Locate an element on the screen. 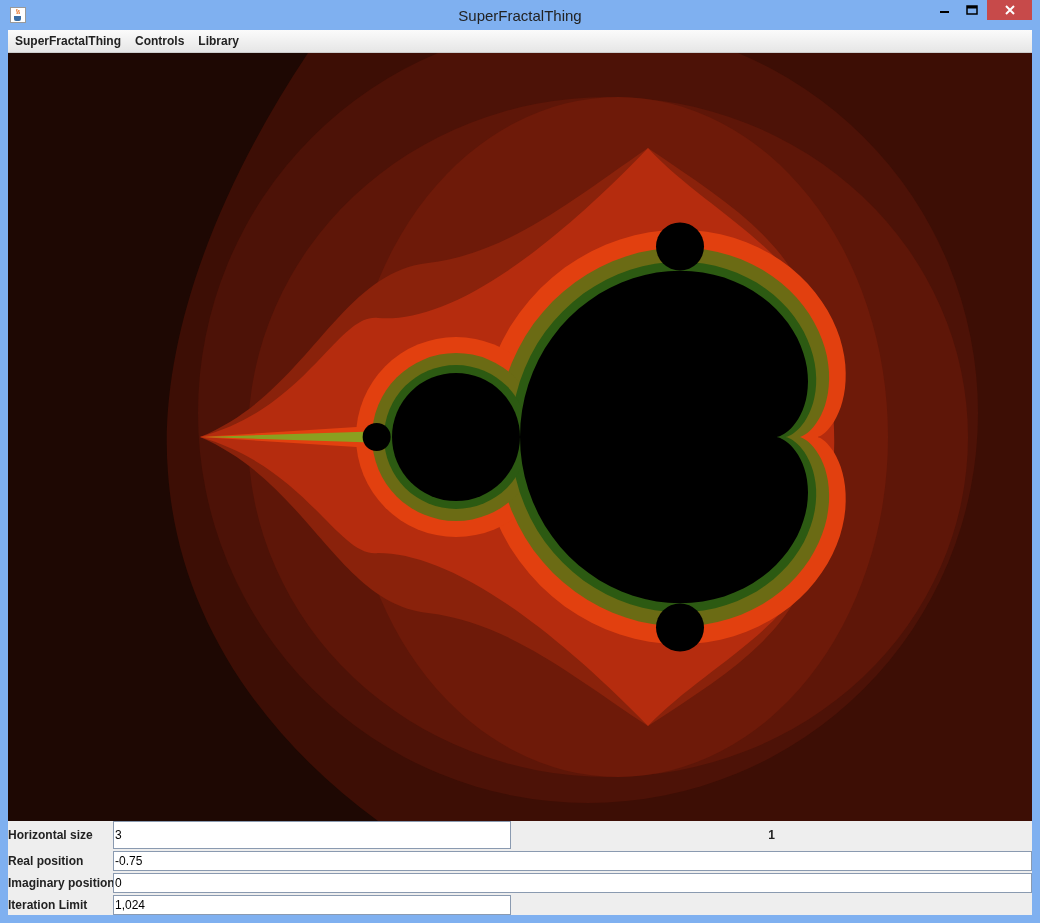  menu-item: Controls is located at coordinates (160, 41).